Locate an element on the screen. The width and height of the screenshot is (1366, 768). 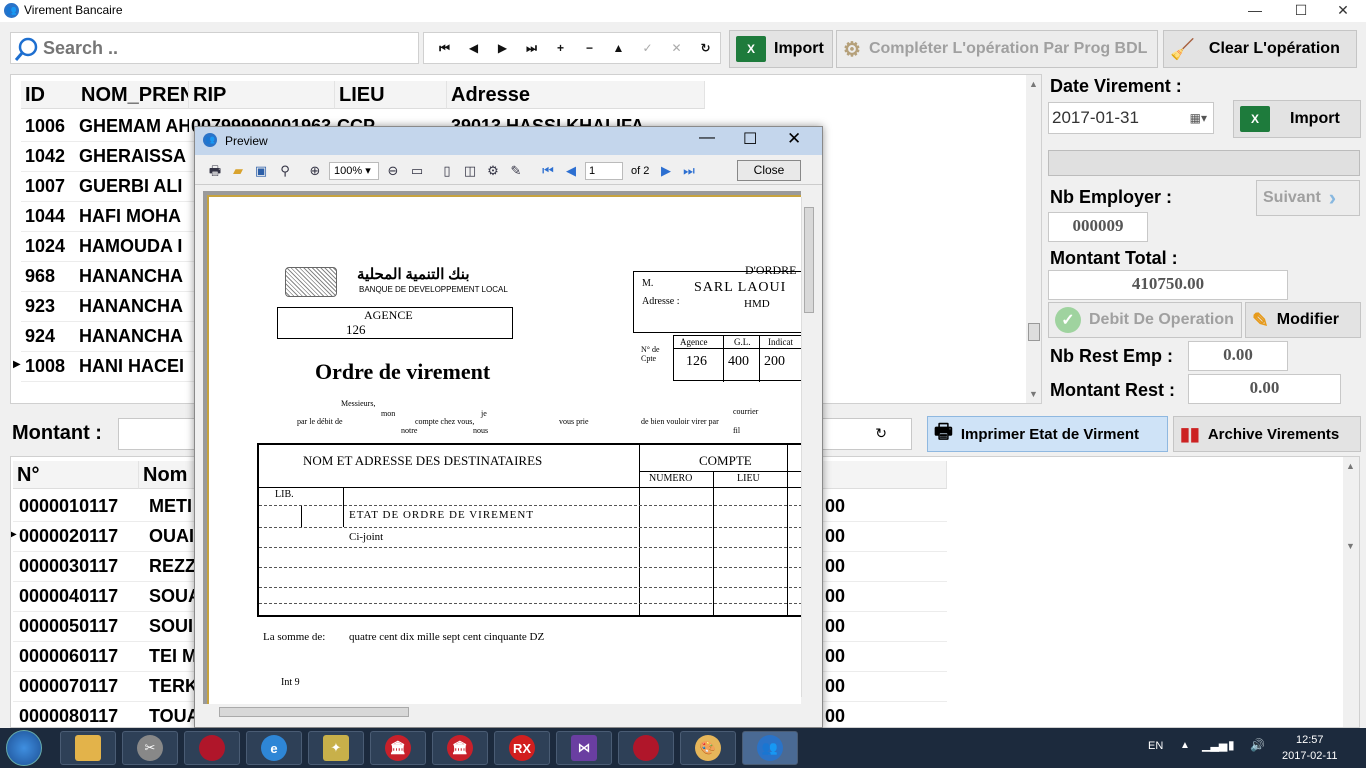
taskbar-bank1: 🏛 is located at coordinates (398, 748).